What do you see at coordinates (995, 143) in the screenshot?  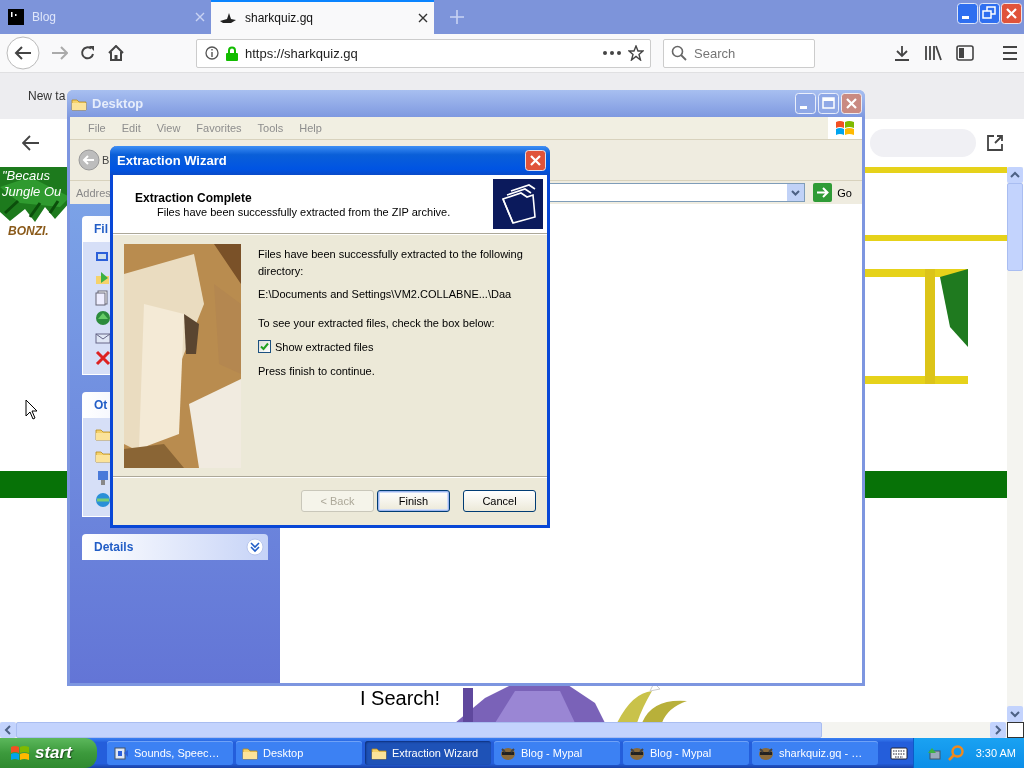 I see `share-icon` at bounding box center [995, 143].